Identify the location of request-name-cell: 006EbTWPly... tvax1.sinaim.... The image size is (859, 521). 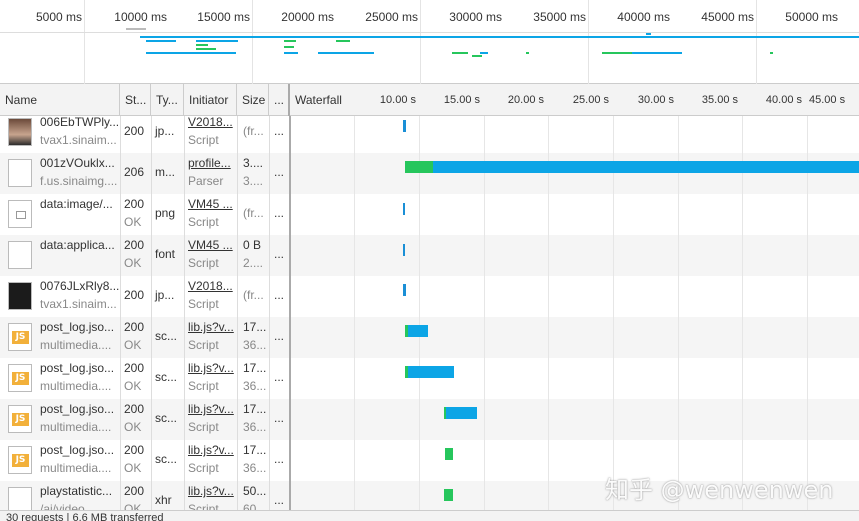
(60, 134).